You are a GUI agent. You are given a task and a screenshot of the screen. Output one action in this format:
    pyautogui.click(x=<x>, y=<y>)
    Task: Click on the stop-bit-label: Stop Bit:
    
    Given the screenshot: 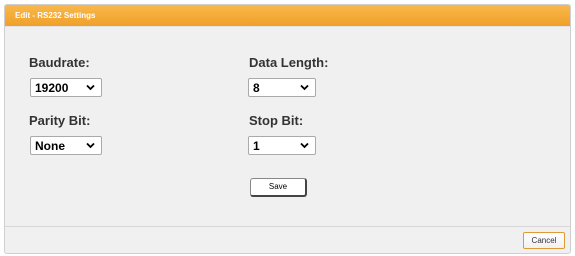 What is the action you would take?
    pyautogui.click(x=276, y=120)
    